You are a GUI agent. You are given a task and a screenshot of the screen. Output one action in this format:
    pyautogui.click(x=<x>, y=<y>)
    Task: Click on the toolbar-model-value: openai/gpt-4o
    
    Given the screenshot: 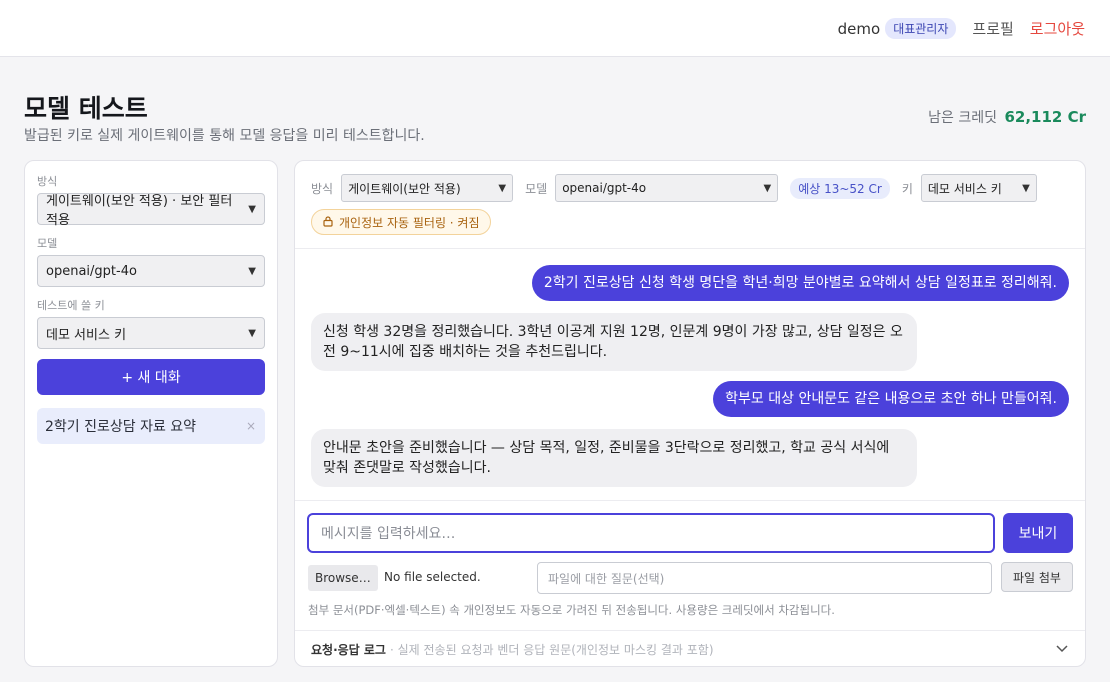 What is the action you would take?
    pyautogui.click(x=604, y=188)
    